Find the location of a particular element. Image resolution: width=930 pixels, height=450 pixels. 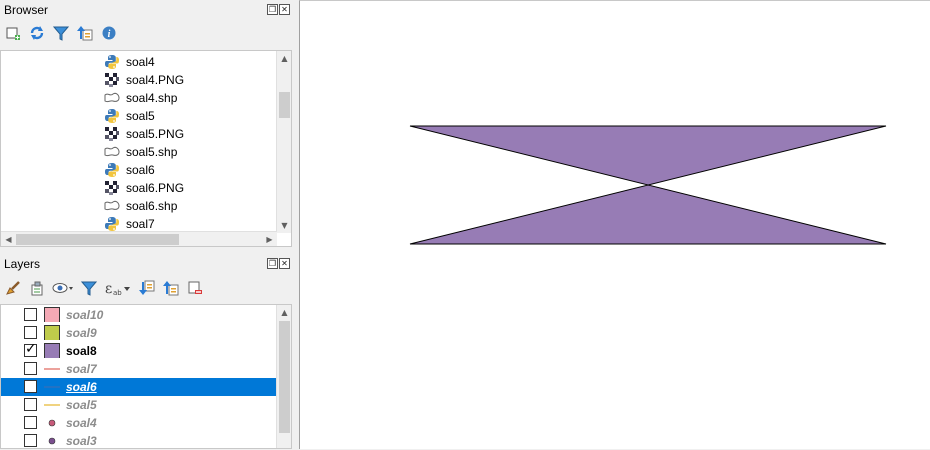

browser-item: soal4 is located at coordinates (139, 62).